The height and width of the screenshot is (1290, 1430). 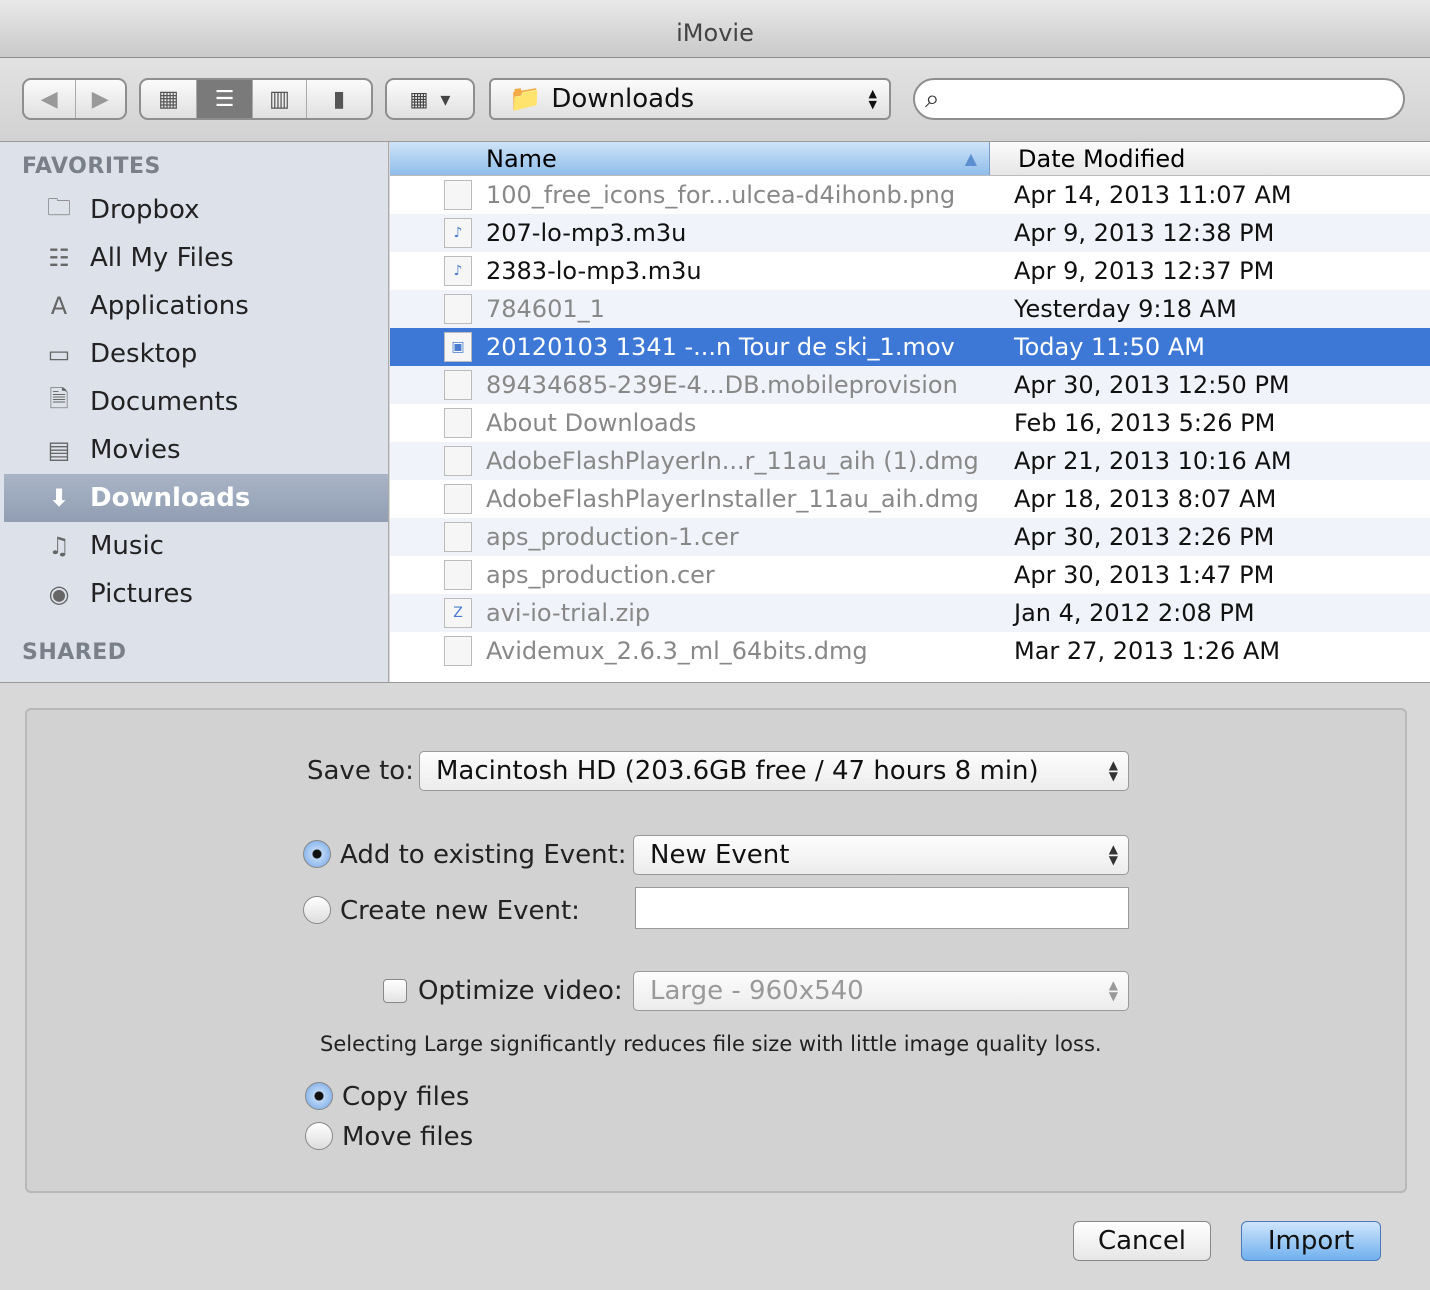 What do you see at coordinates (196, 546) in the screenshot?
I see `sidebar-item-music: ♫ Music` at bounding box center [196, 546].